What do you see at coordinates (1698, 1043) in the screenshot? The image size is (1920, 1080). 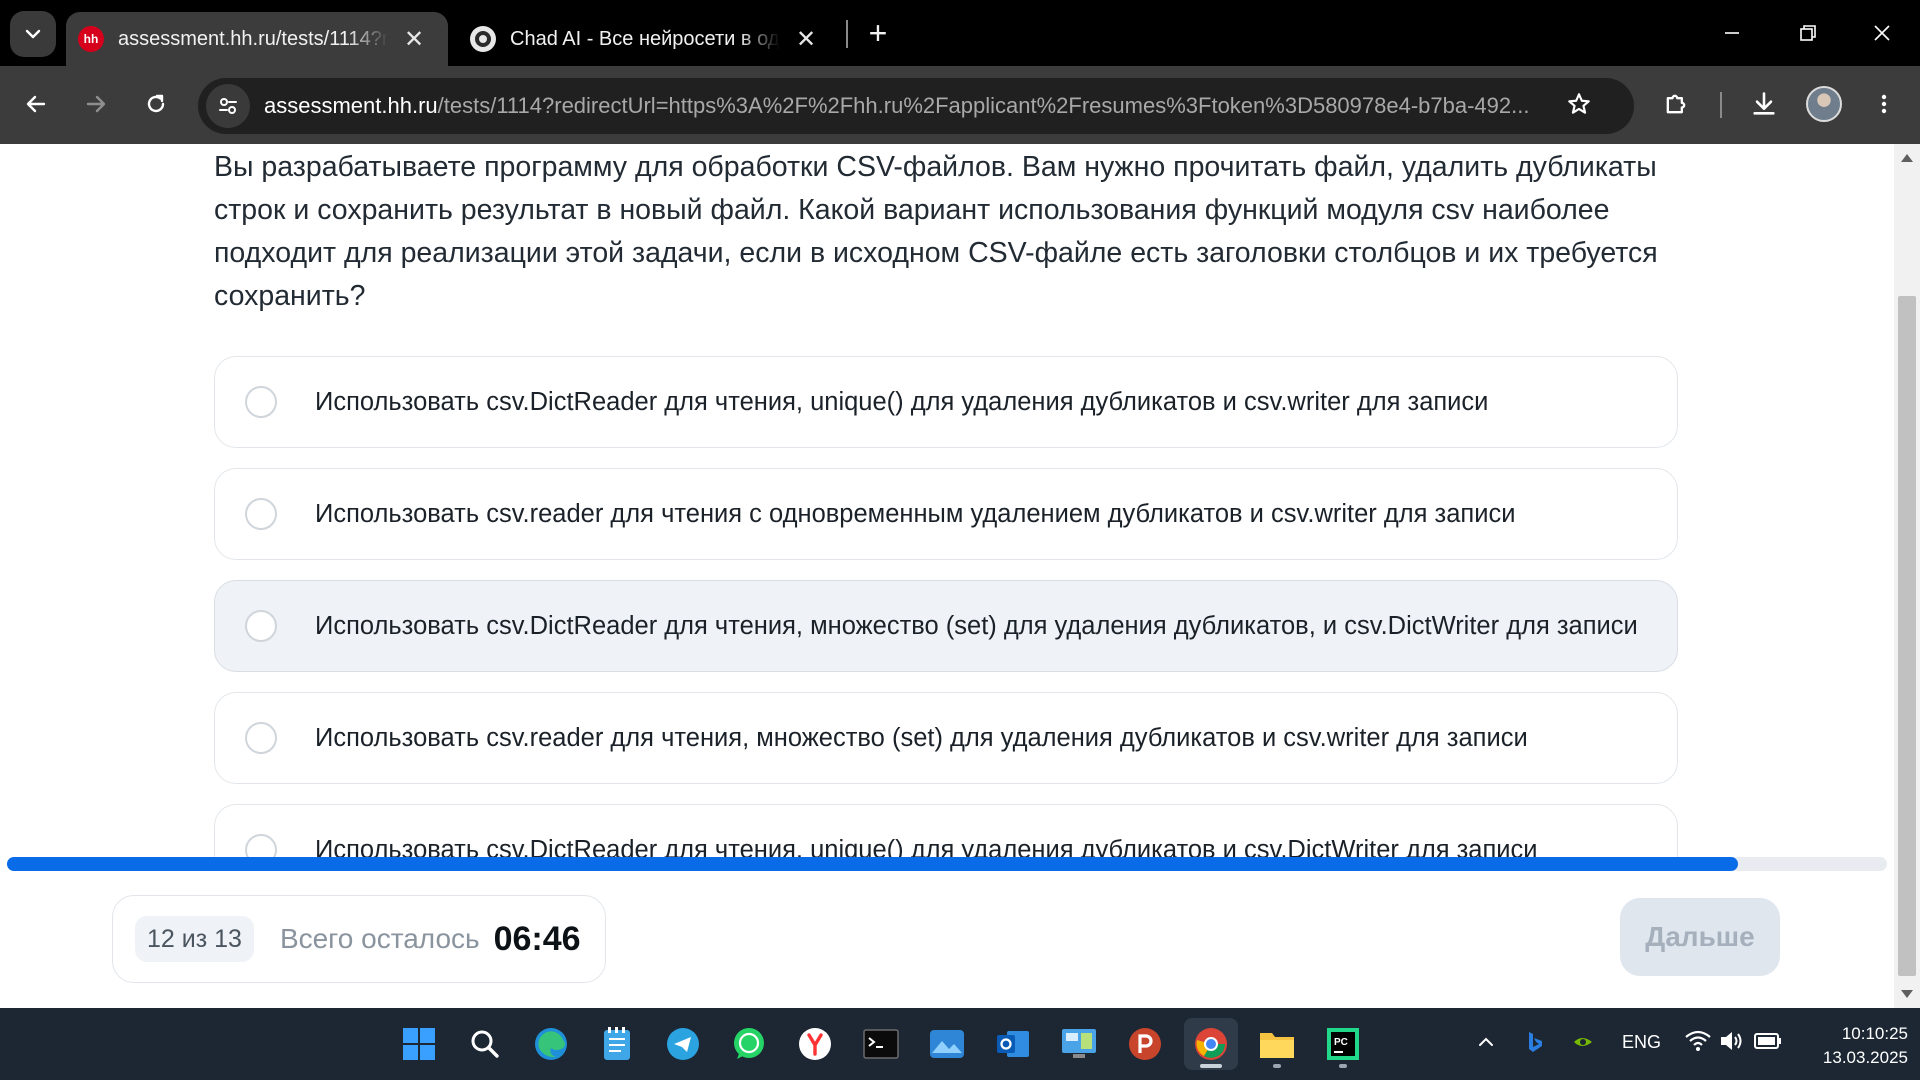 I see `wifi-icon` at bounding box center [1698, 1043].